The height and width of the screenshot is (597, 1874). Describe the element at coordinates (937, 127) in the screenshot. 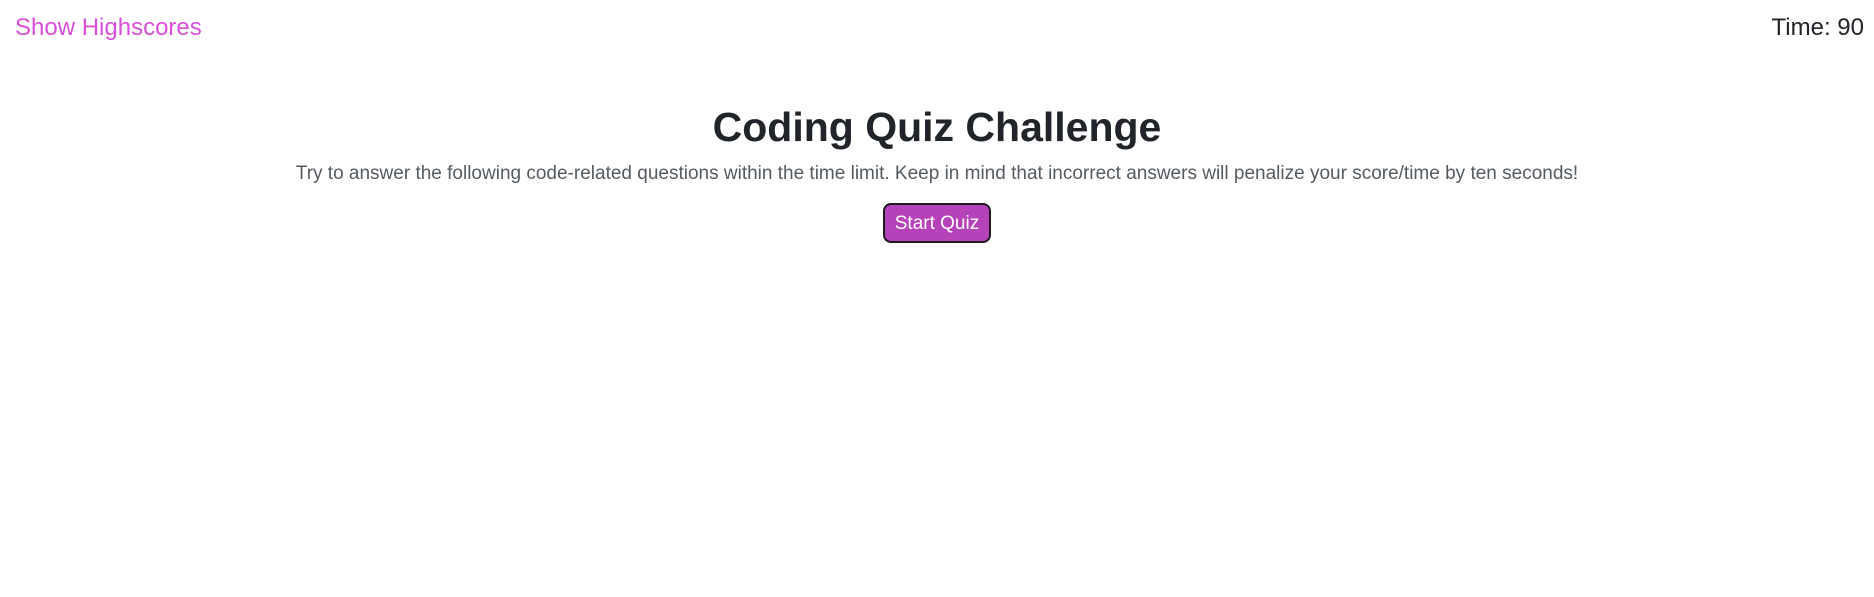

I see `page-title: Coding Quiz Challenge` at that location.